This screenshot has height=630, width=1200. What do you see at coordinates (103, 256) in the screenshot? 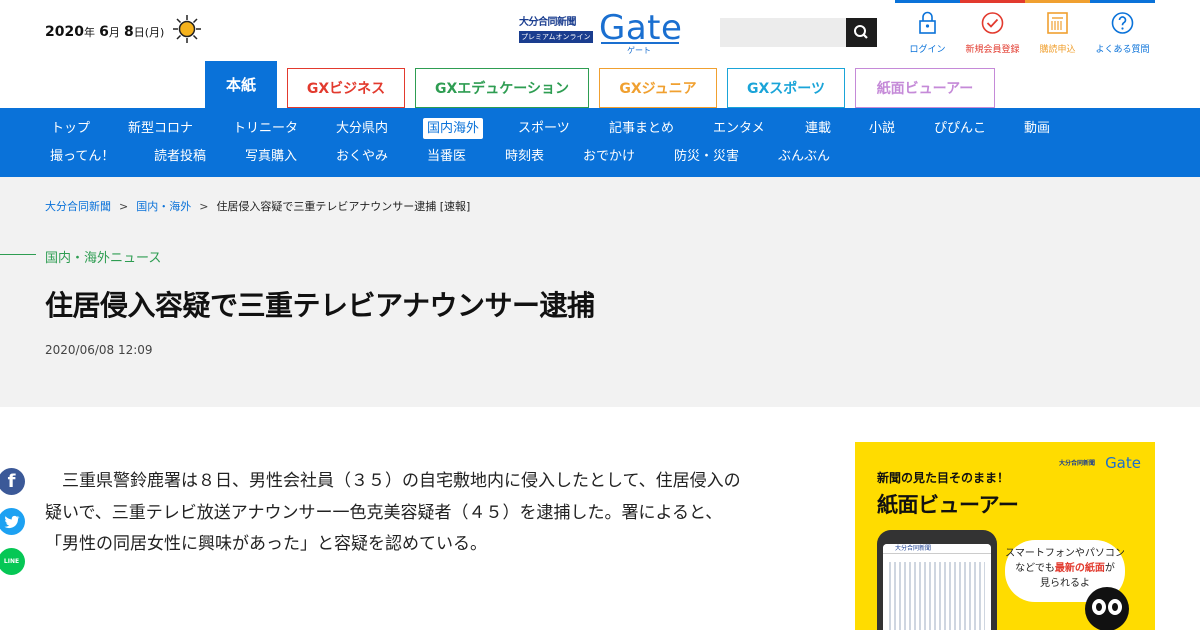
I see `article-category: 国内・海外ニュース` at bounding box center [103, 256].